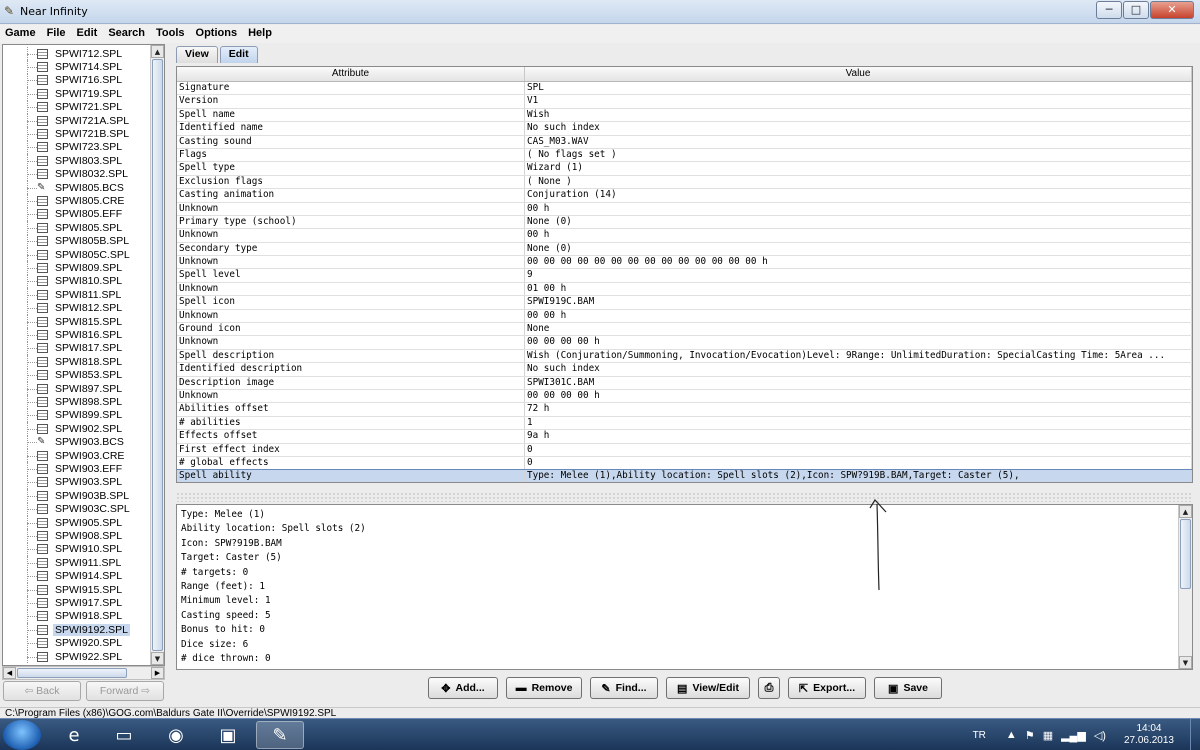 The height and width of the screenshot is (750, 1200). Describe the element at coordinates (351, 101) in the screenshot. I see `attribute-cell: Version` at that location.